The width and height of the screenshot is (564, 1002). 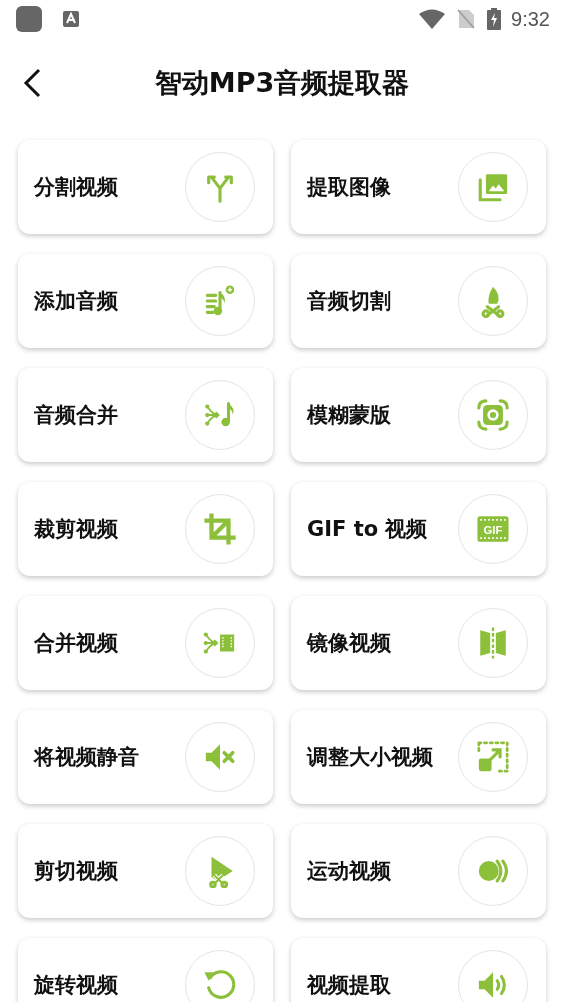 I want to click on notification-icon, so click(x=71, y=19).